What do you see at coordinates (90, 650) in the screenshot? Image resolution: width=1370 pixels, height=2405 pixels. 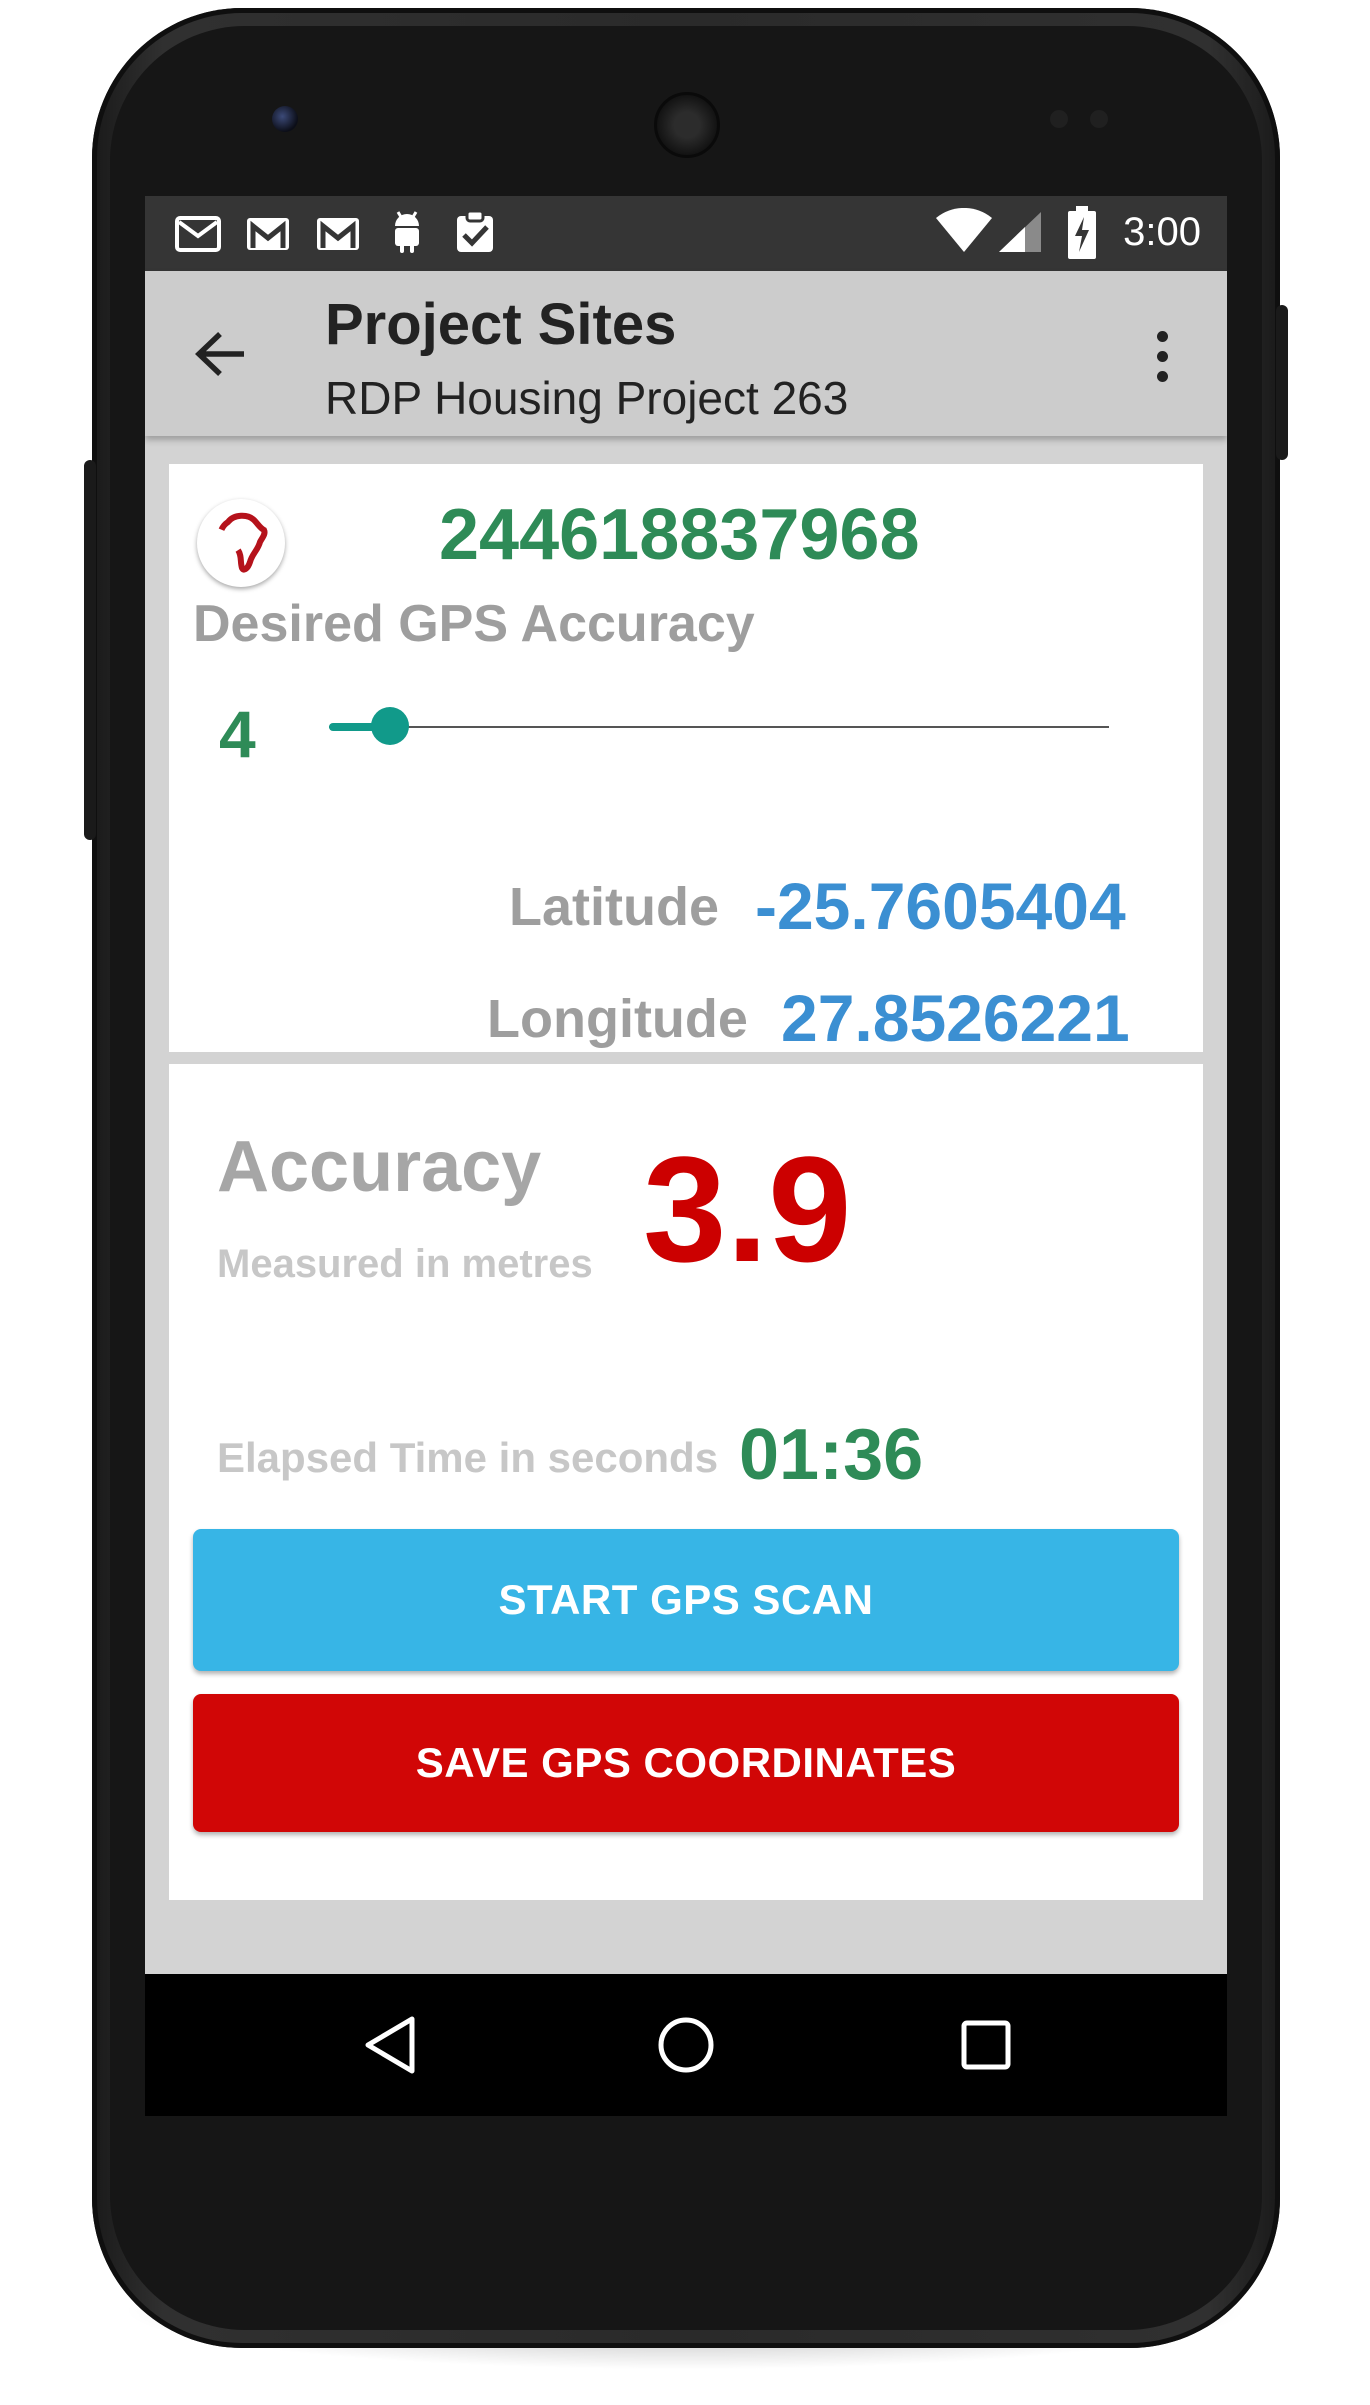 I see `device-volume-button` at bounding box center [90, 650].